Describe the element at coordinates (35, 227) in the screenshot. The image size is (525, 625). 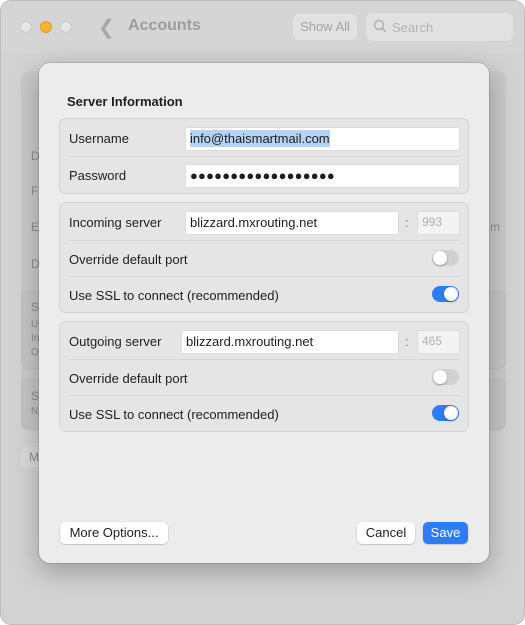
I see `dimmed-label: E` at that location.